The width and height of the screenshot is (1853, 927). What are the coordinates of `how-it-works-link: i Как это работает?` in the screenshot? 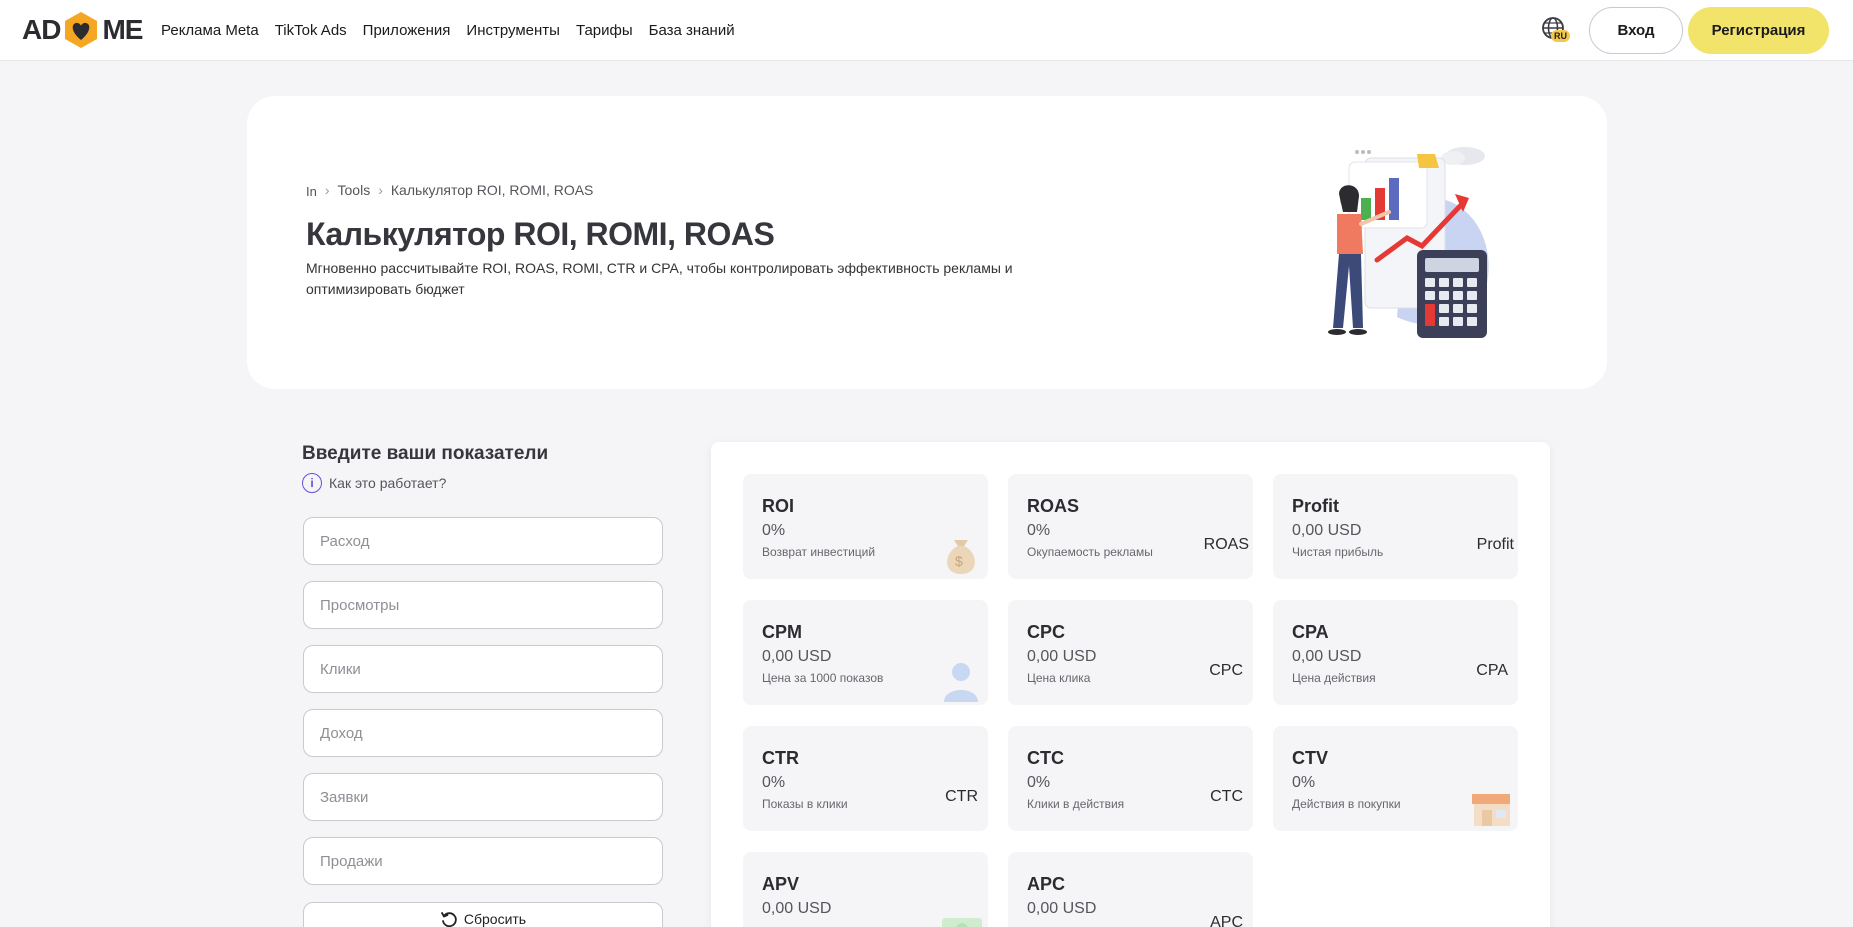 It's located at (374, 483).